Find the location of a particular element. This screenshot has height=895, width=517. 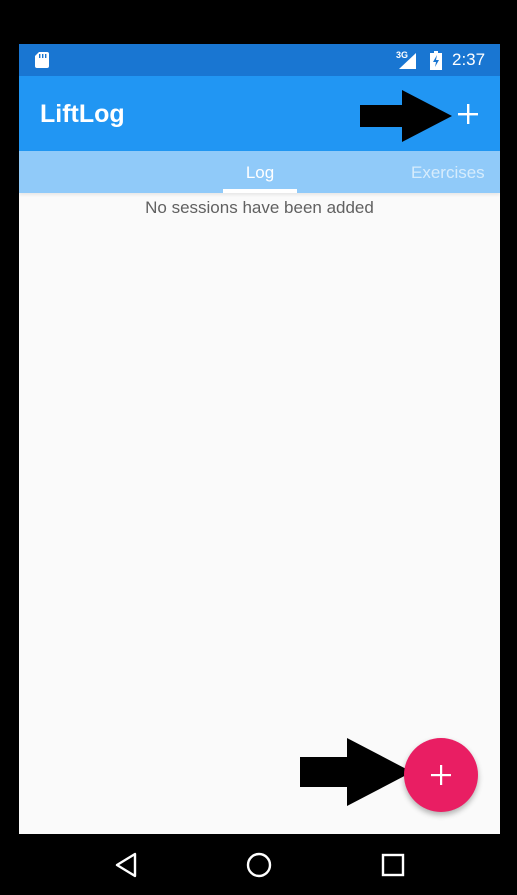

tab-exercises: Exercises is located at coordinates (455, 172).